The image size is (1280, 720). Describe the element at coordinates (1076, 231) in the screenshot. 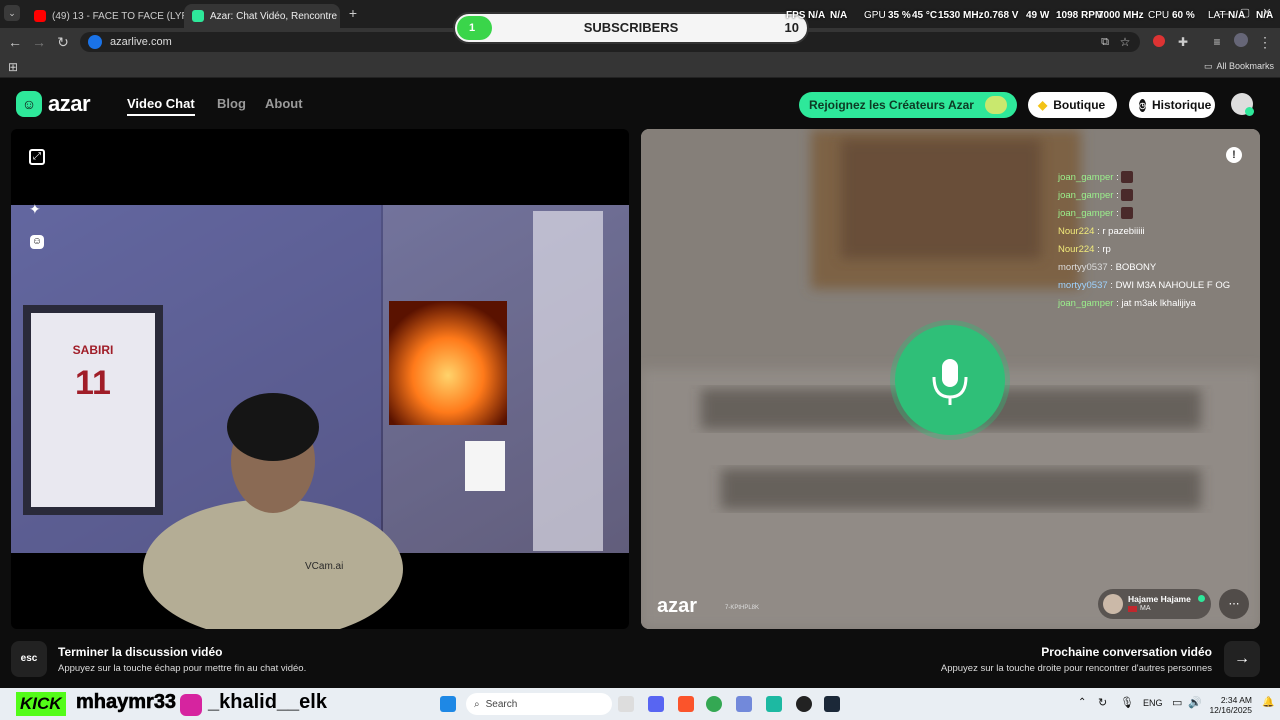

I see `chat-username: Nour224` at that location.